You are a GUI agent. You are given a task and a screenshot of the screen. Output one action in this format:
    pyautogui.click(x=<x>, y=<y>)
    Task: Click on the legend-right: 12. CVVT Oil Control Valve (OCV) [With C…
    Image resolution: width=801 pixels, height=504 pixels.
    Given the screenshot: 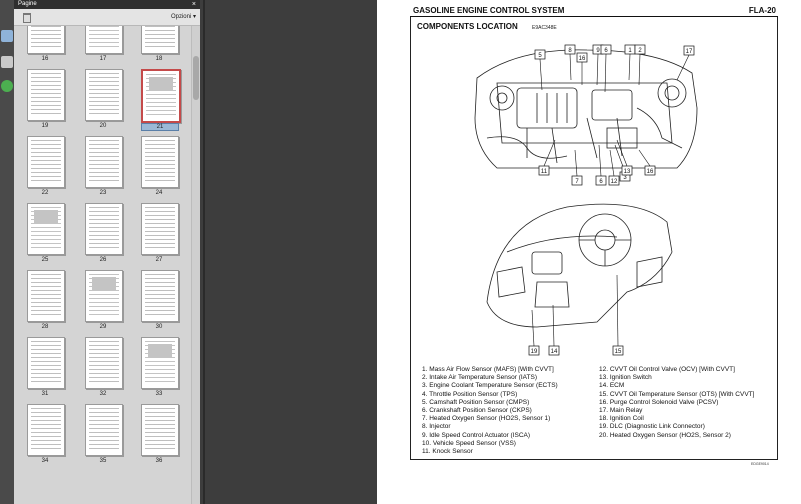 What is the action you would take?
    pyautogui.click(x=676, y=403)
    